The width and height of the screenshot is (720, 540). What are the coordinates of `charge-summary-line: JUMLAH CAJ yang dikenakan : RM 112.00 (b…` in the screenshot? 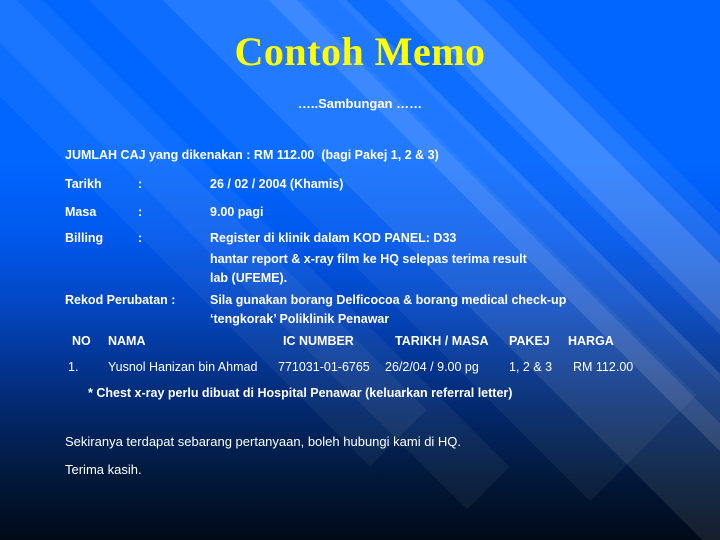 It's located at (252, 155).